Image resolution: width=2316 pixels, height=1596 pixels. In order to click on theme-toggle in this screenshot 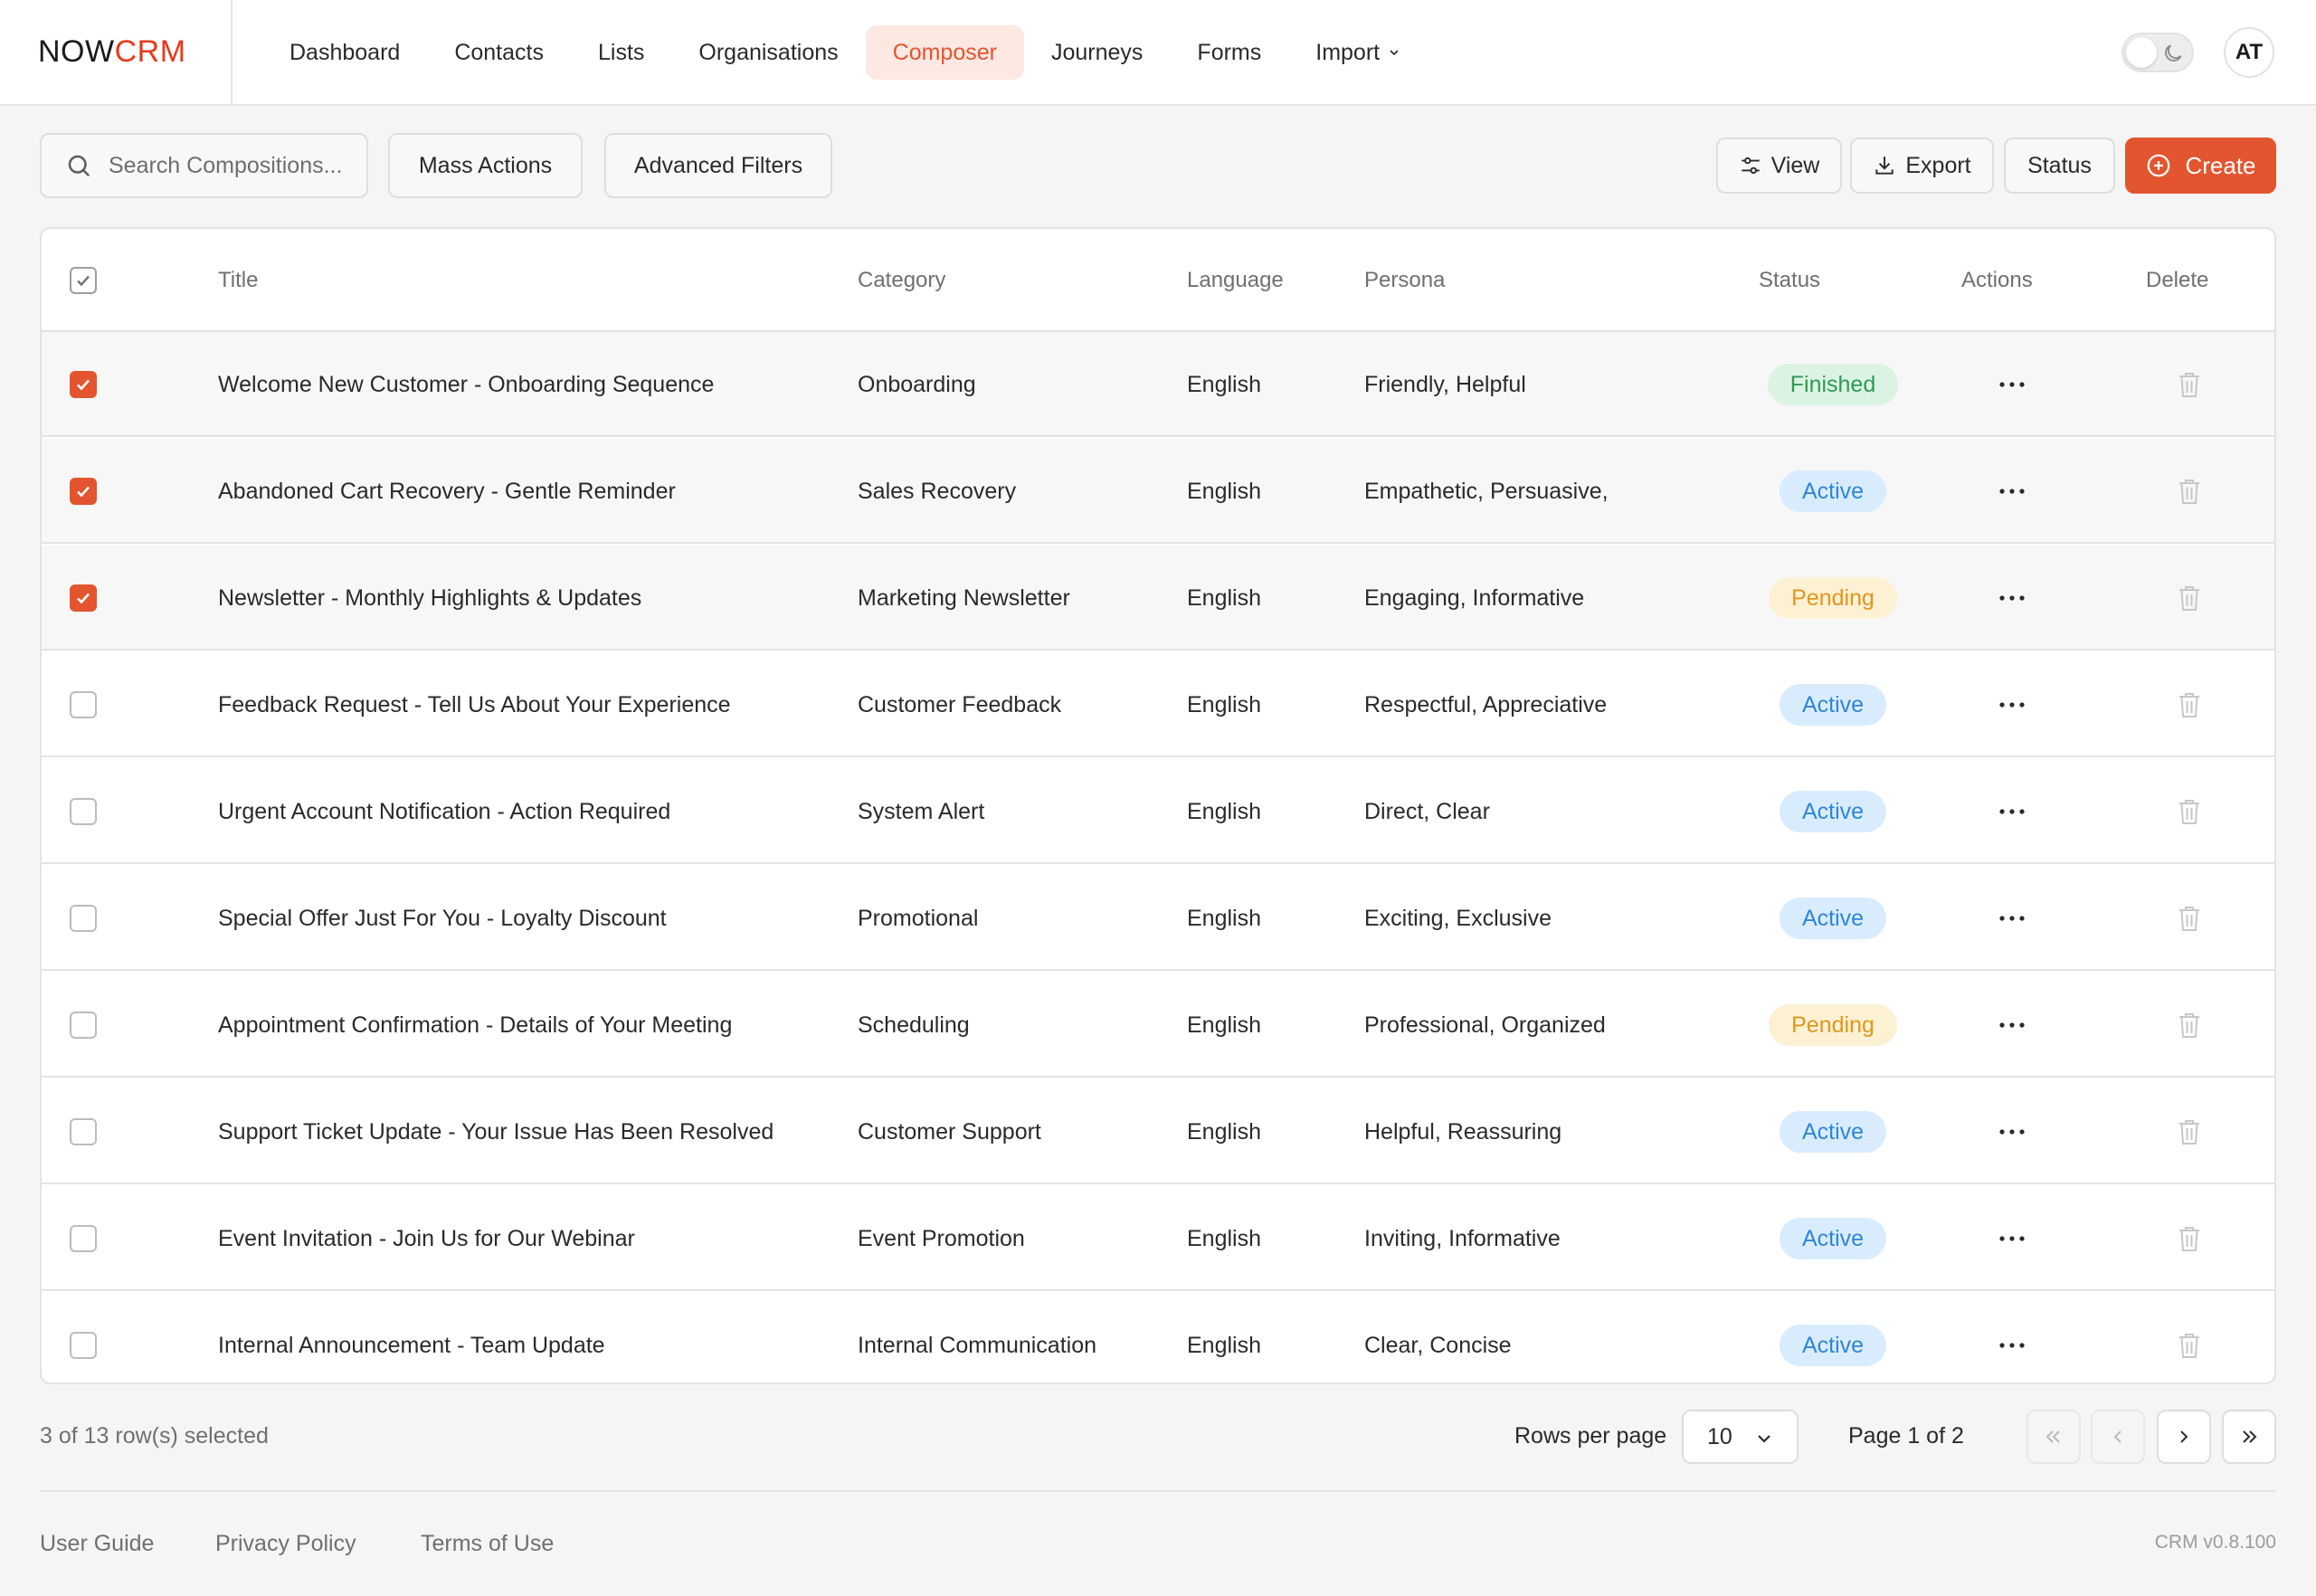, I will do `click(2157, 53)`.